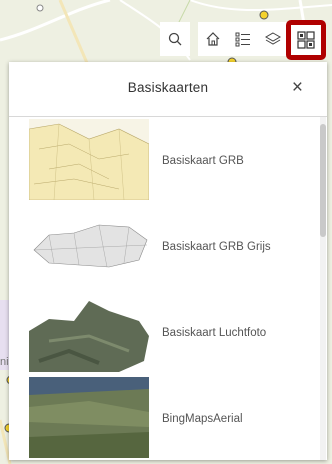 The height and width of the screenshot is (464, 332). I want to click on legend-button, so click(243, 39).